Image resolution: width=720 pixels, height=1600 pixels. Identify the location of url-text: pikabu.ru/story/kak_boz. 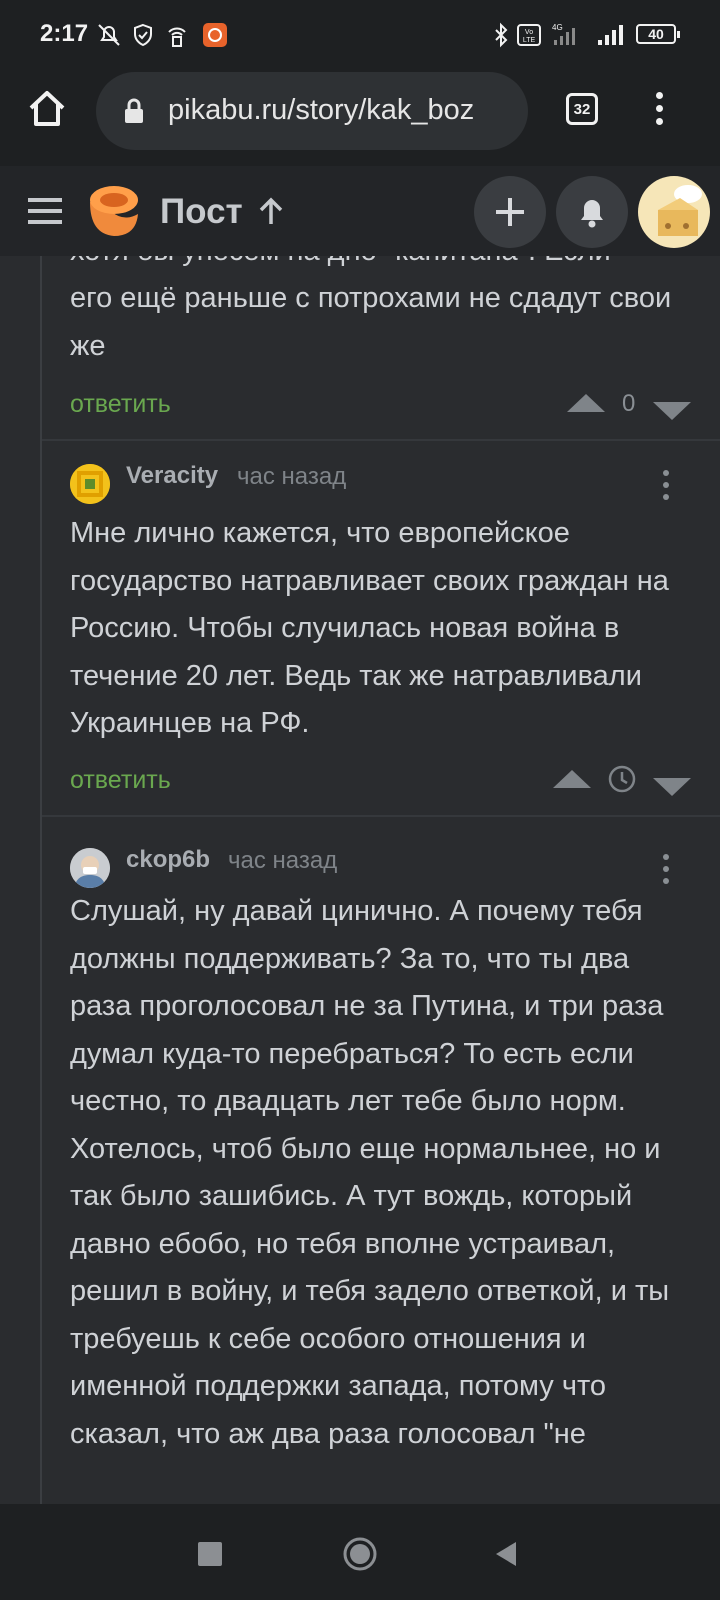
(321, 110).